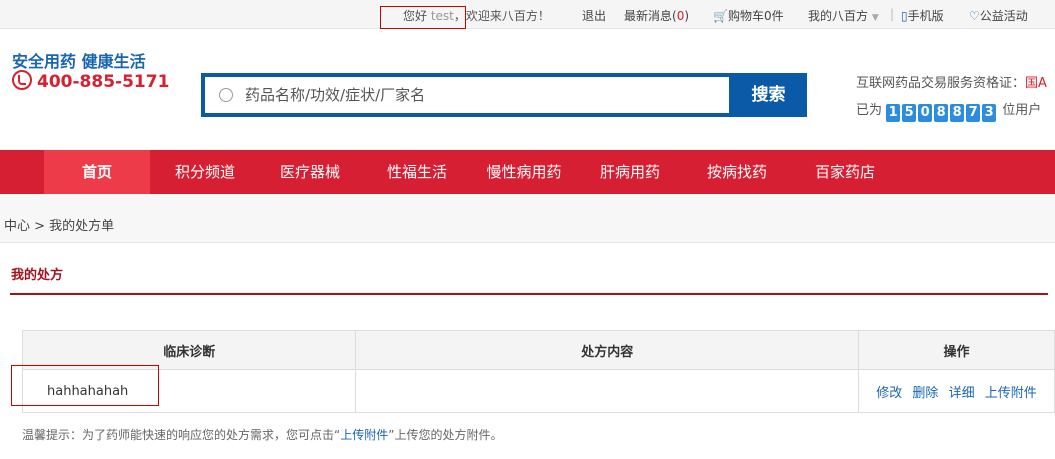  Describe the element at coordinates (925, 393) in the screenshot. I see `delete-link: 删除` at that location.